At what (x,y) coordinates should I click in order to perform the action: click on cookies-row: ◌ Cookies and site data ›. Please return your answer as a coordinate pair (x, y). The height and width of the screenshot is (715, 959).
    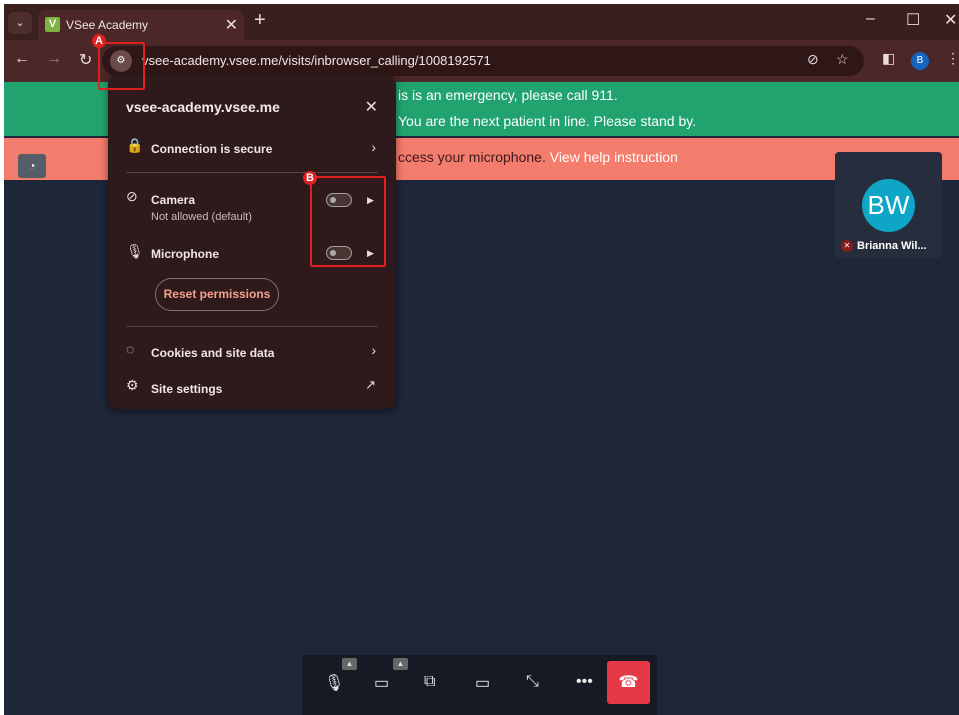
    Looking at the image, I should click on (252, 352).